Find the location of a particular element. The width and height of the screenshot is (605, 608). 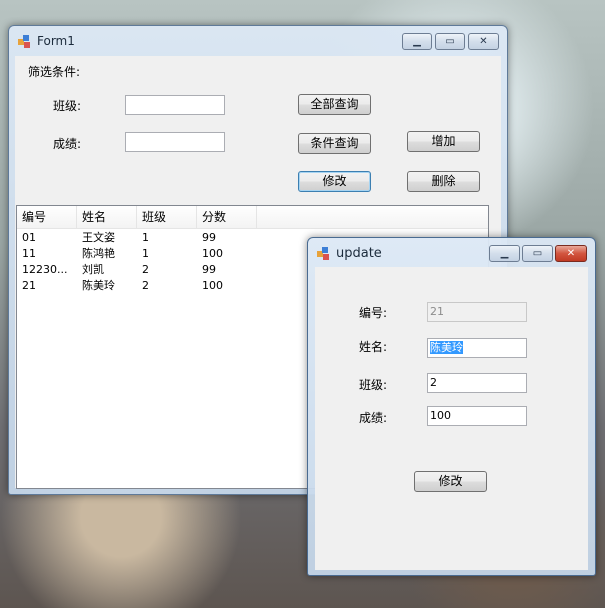

name-field-selected-text: 陈美玲 is located at coordinates (446, 347).